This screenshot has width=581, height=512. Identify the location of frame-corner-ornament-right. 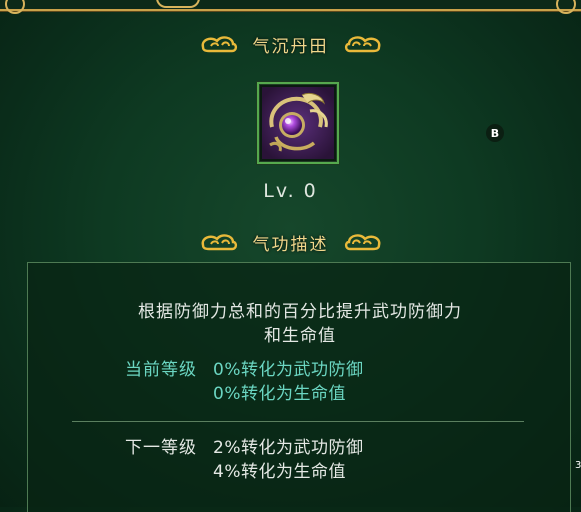
(566, 7).